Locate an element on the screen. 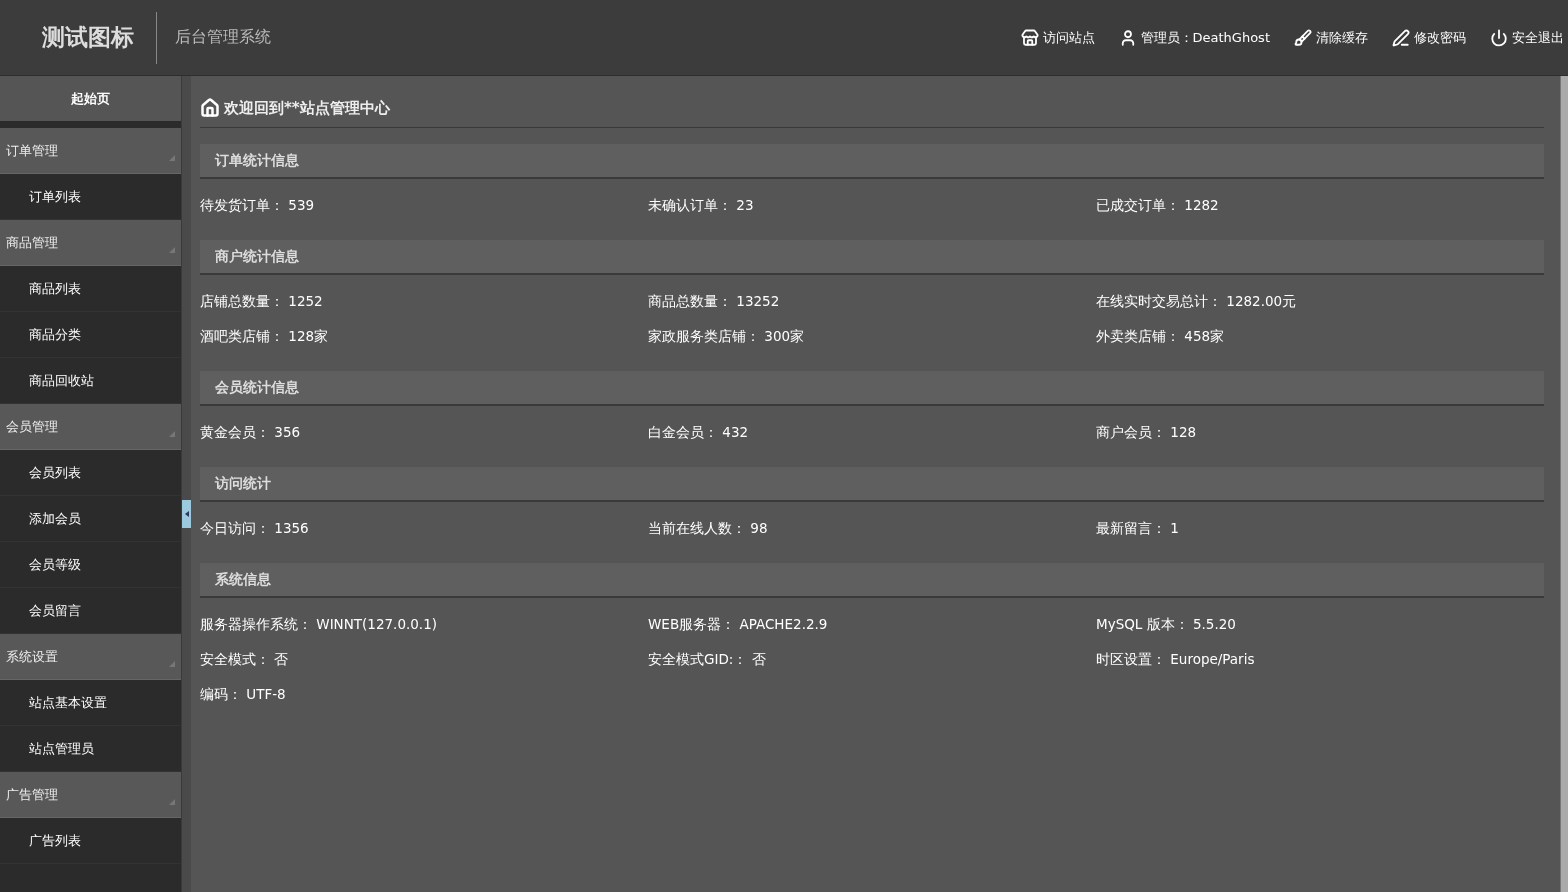 The height and width of the screenshot is (892, 1568). caret-icon is located at coordinates (186, 514).